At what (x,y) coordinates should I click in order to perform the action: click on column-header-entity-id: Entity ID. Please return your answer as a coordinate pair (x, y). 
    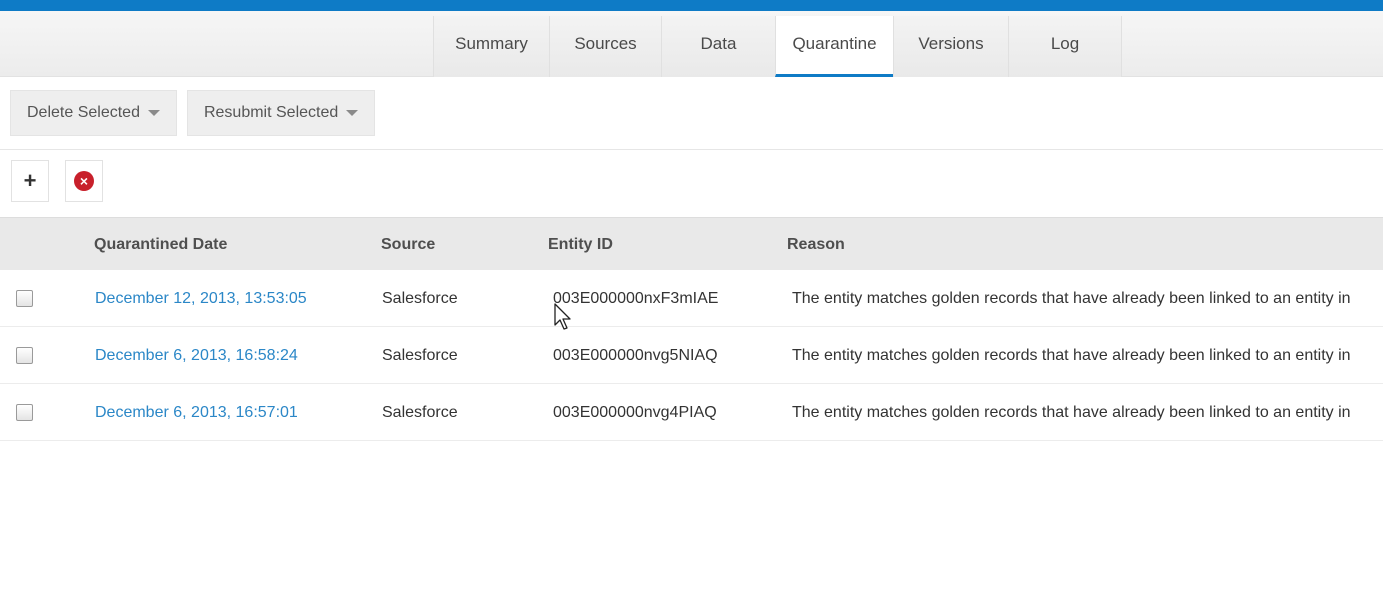
    Looking at the image, I should click on (580, 244).